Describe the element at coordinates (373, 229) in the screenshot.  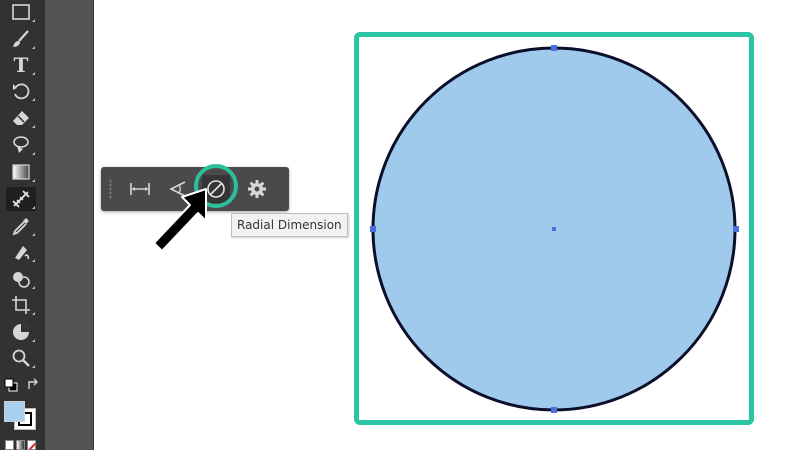
I see `anchor-point-left` at that location.